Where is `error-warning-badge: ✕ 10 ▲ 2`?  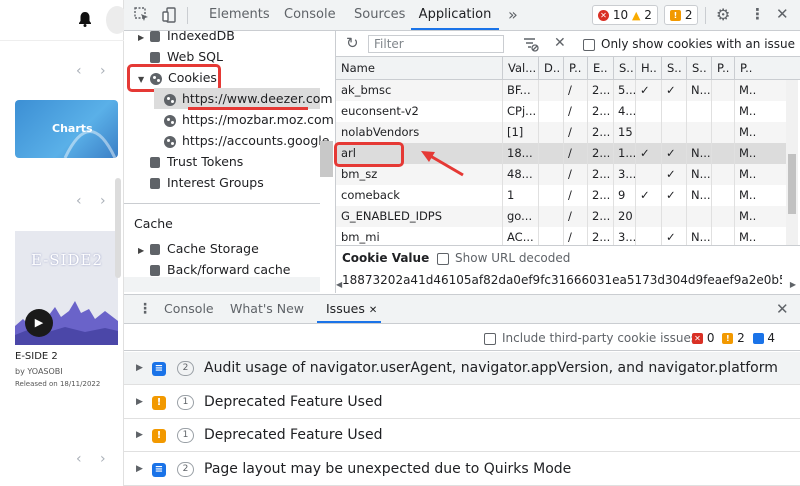 error-warning-badge: ✕ 10 ▲ 2 is located at coordinates (625, 15).